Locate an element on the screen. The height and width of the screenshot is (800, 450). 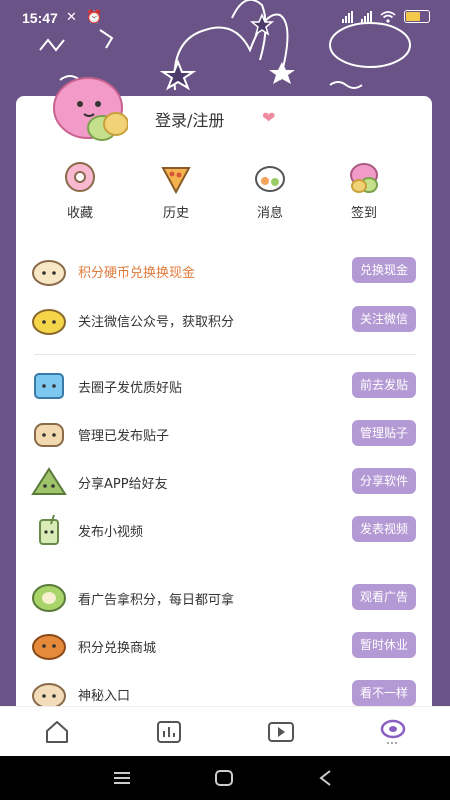
bottom-tab-bar is located at coordinates (225, 731).